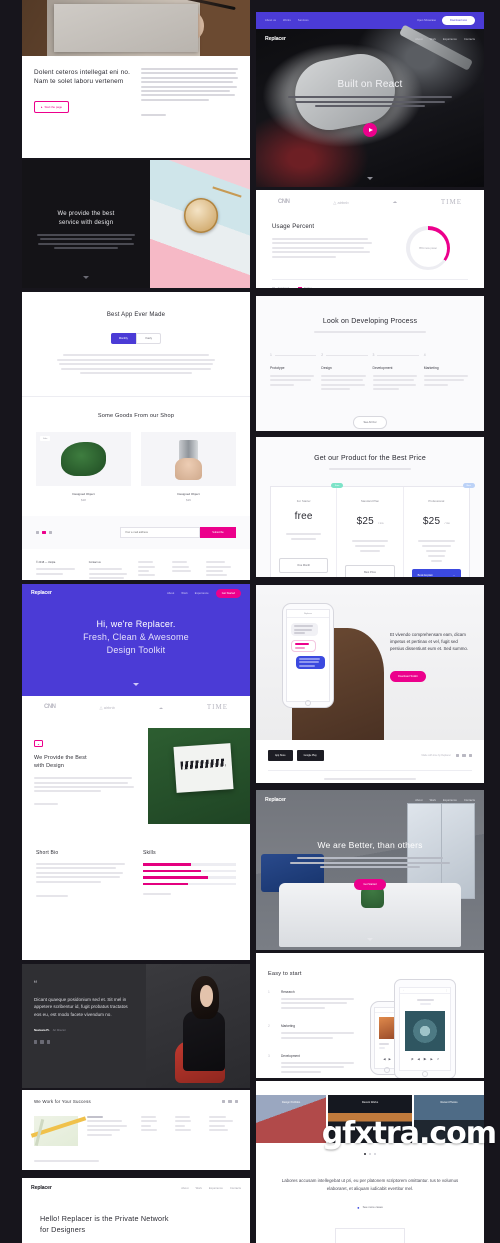  I want to click on gallery-card: Design Portfolio, so click(291, 1119).